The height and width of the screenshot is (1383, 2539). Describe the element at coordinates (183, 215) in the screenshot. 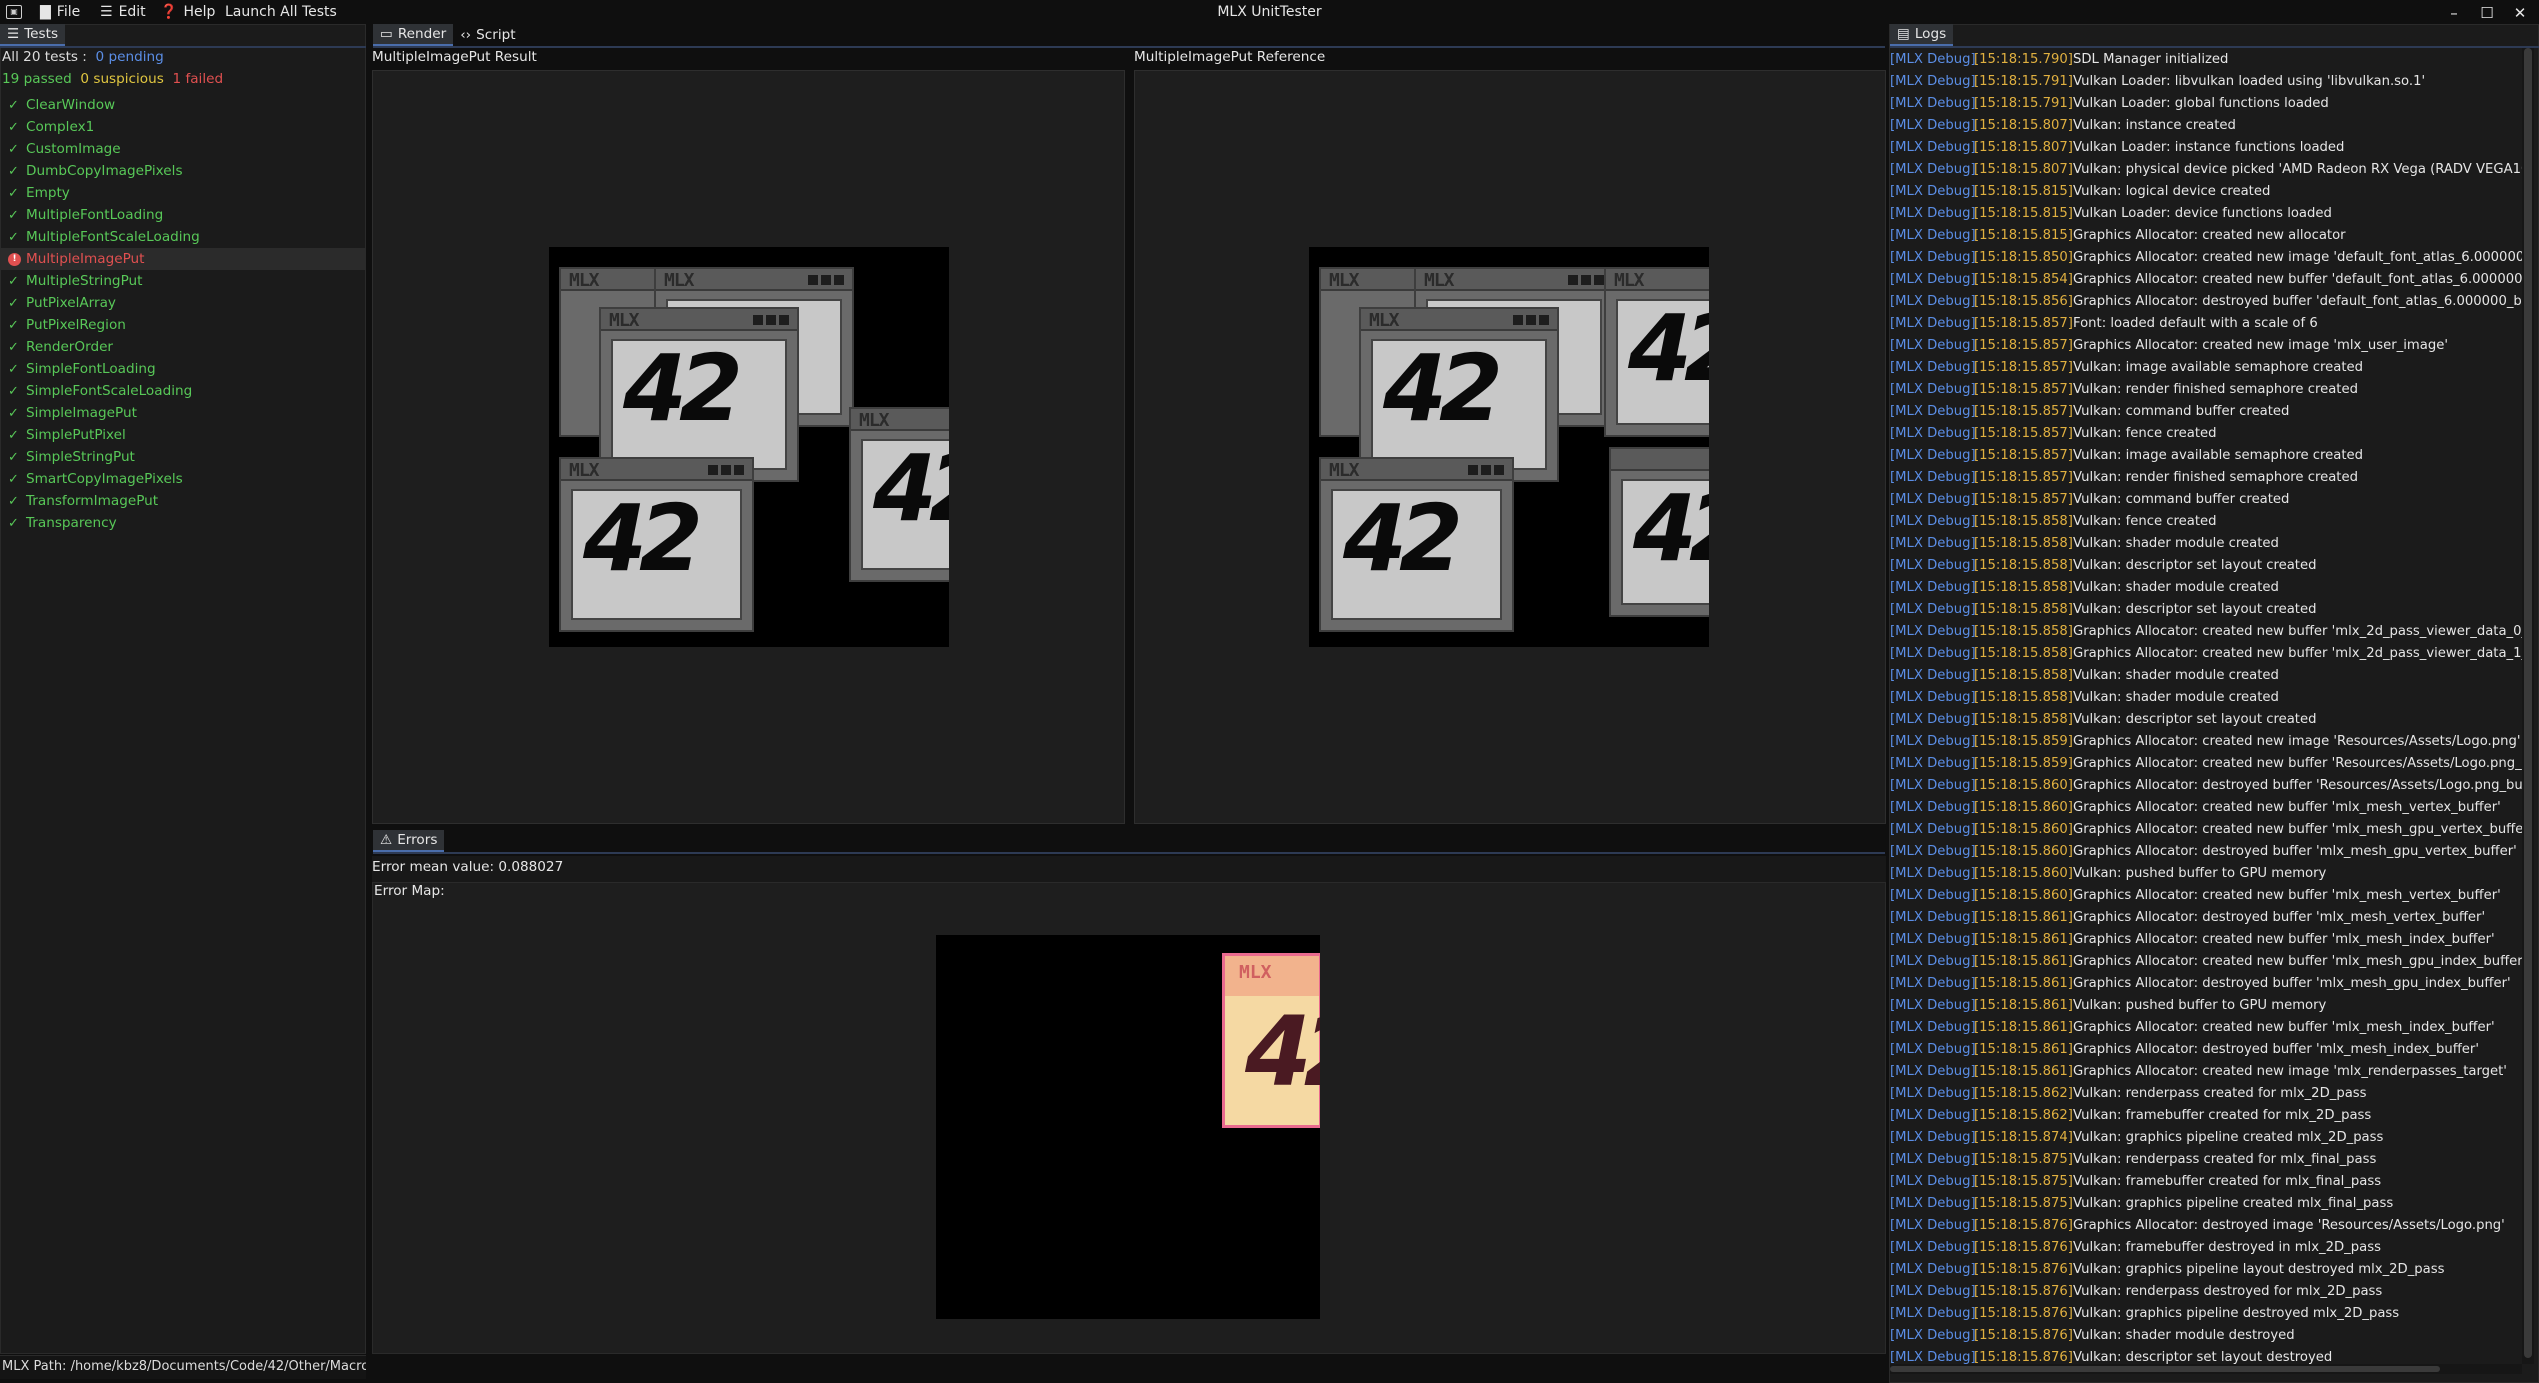

I see `test-item: ✓ MultipleFontLoading` at that location.